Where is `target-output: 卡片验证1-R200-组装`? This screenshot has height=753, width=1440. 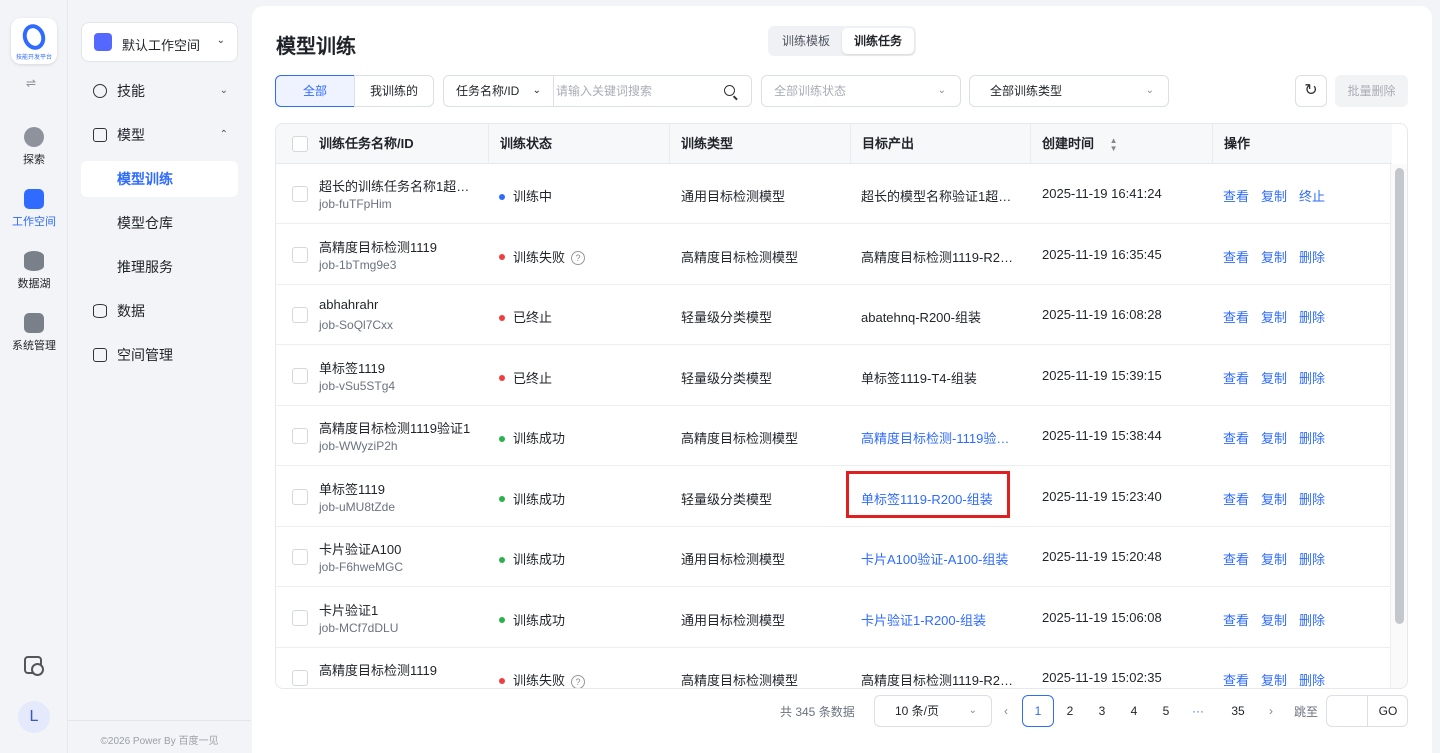
target-output: 卡片验证1-R200-组装 is located at coordinates (939, 619).